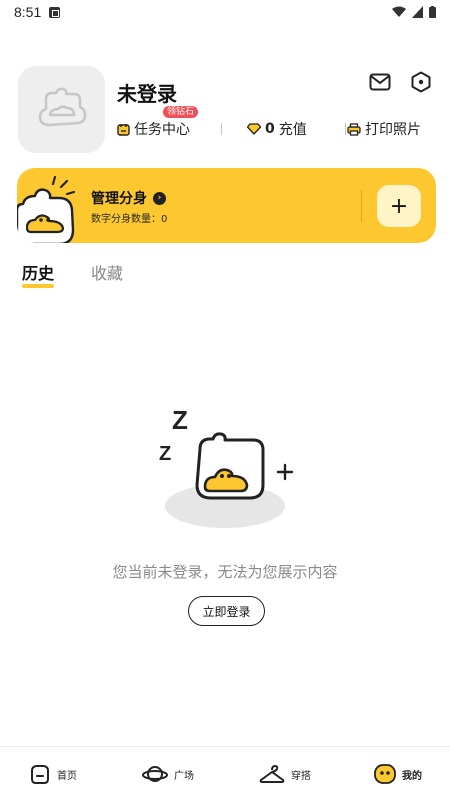  What do you see at coordinates (28, 12) in the screenshot?
I see `status-time: 8:51` at bounding box center [28, 12].